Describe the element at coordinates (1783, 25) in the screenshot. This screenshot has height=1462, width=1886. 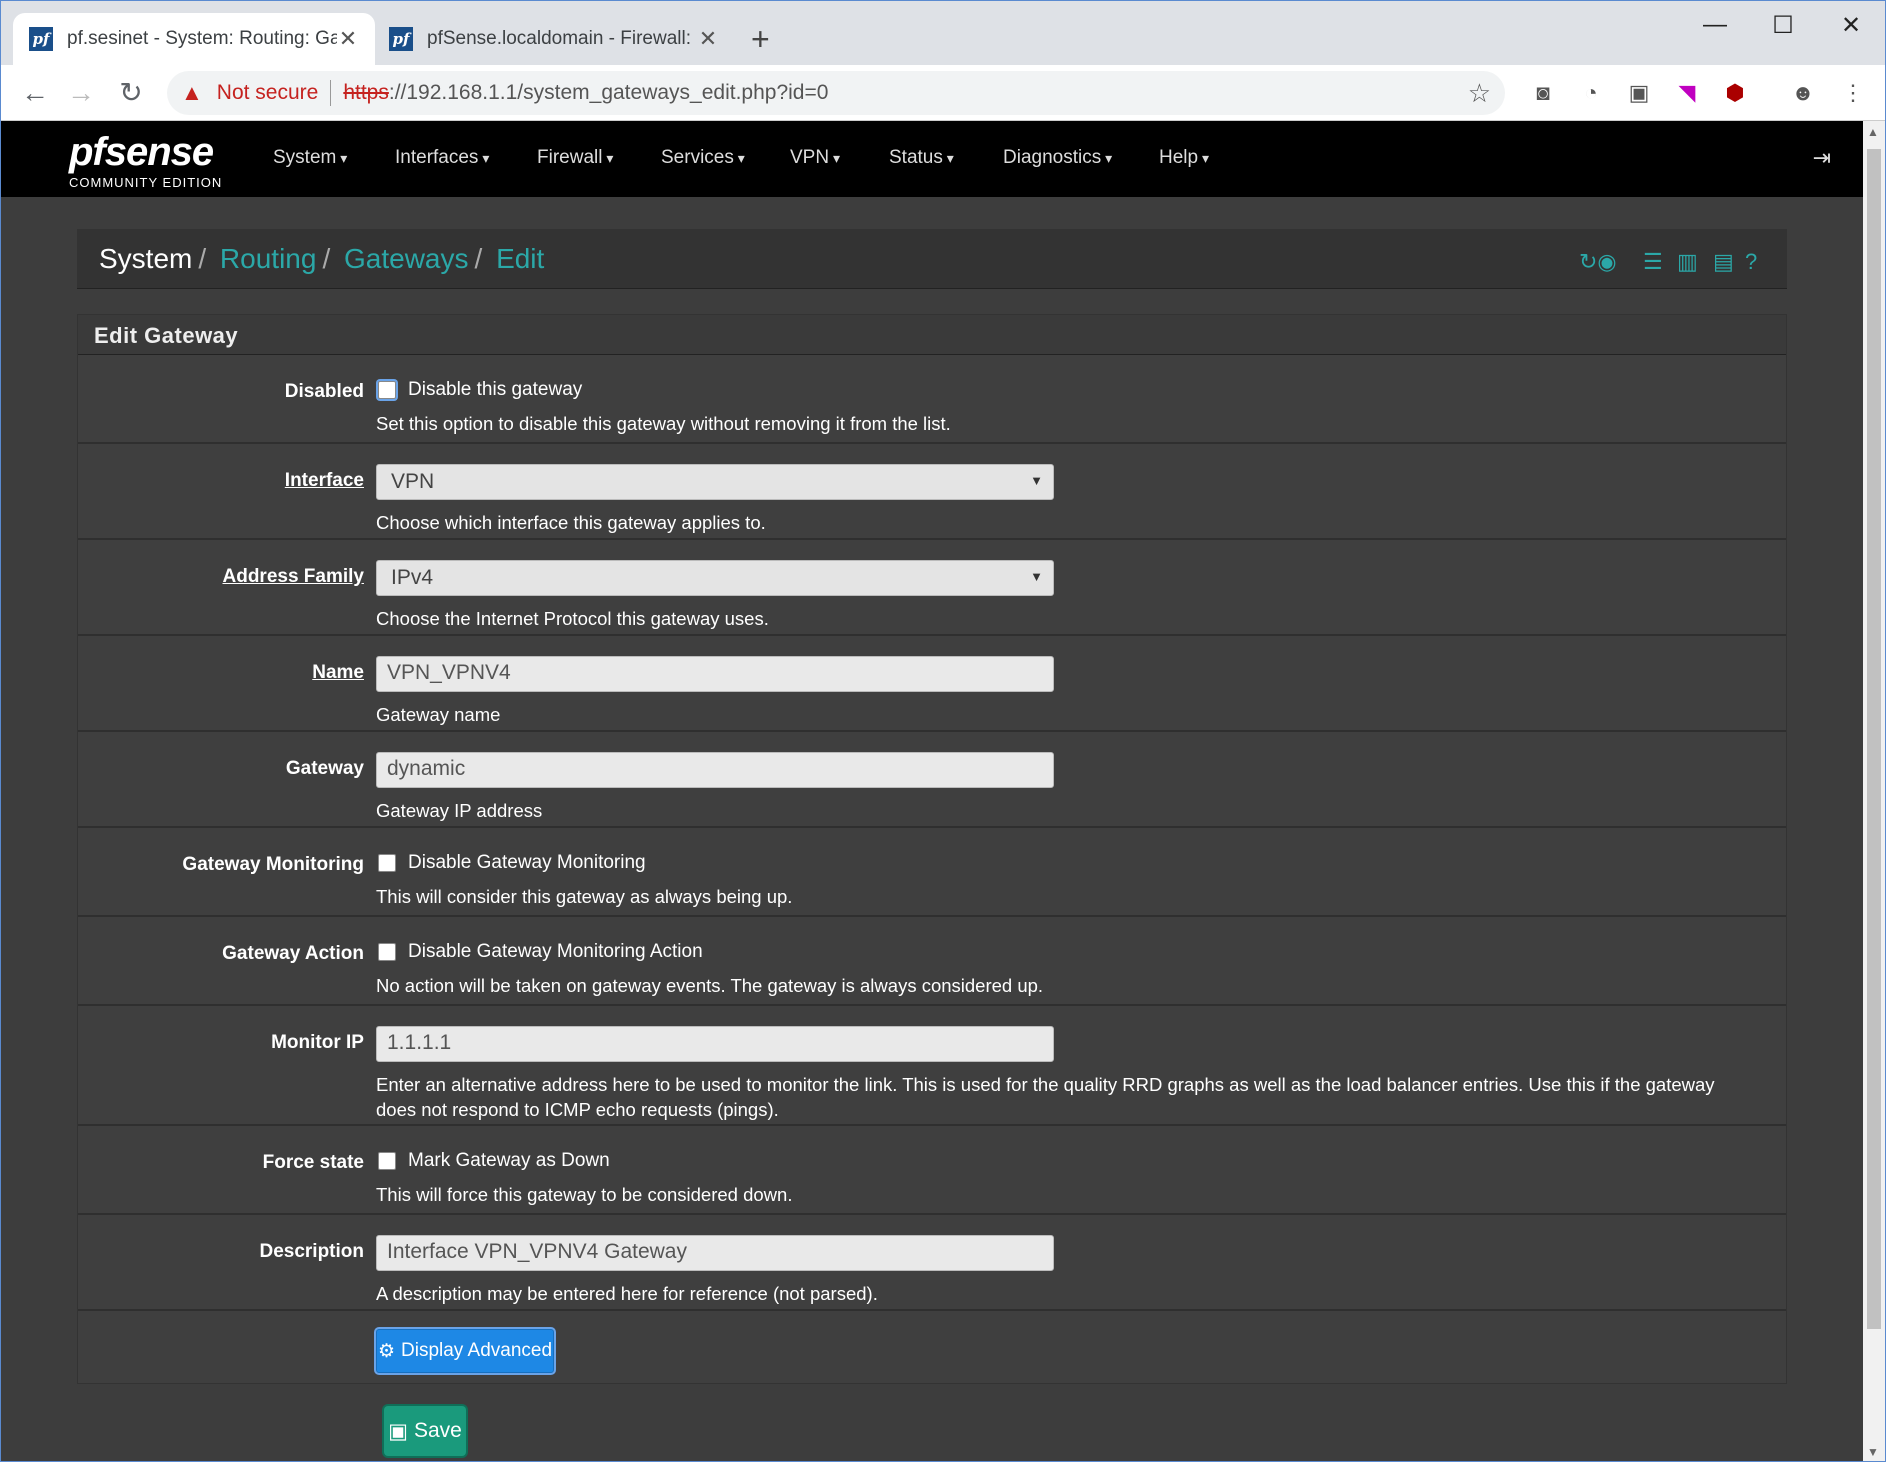
I see `maximize-icon: ☐` at that location.